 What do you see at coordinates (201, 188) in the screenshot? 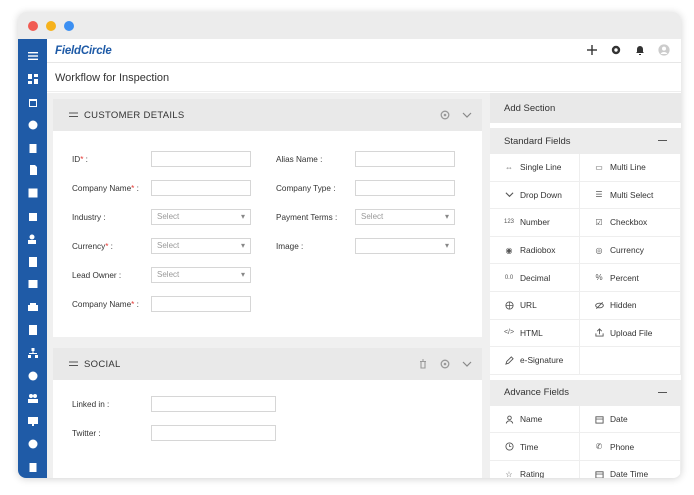
I see `company-name-input` at bounding box center [201, 188].